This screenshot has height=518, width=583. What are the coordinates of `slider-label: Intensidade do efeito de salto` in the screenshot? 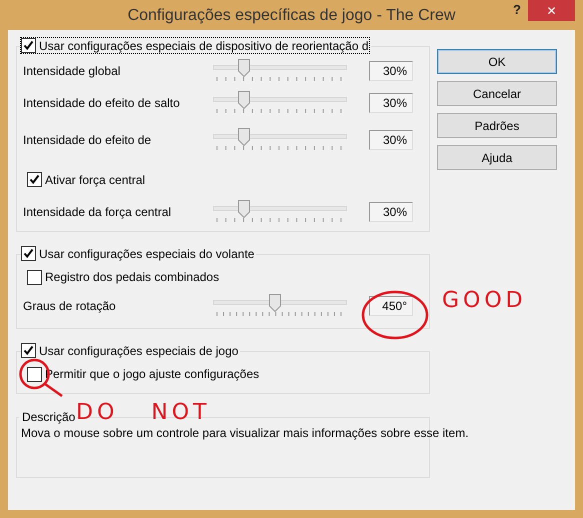 It's located at (102, 103).